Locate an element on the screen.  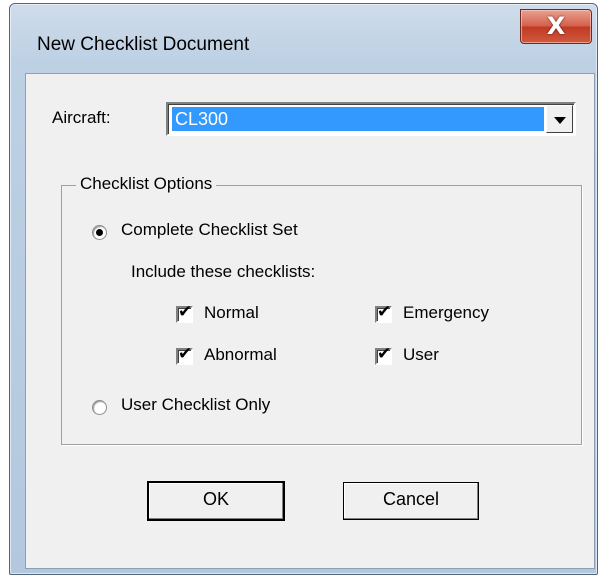
window-title: New Checklist Document is located at coordinates (143, 44).